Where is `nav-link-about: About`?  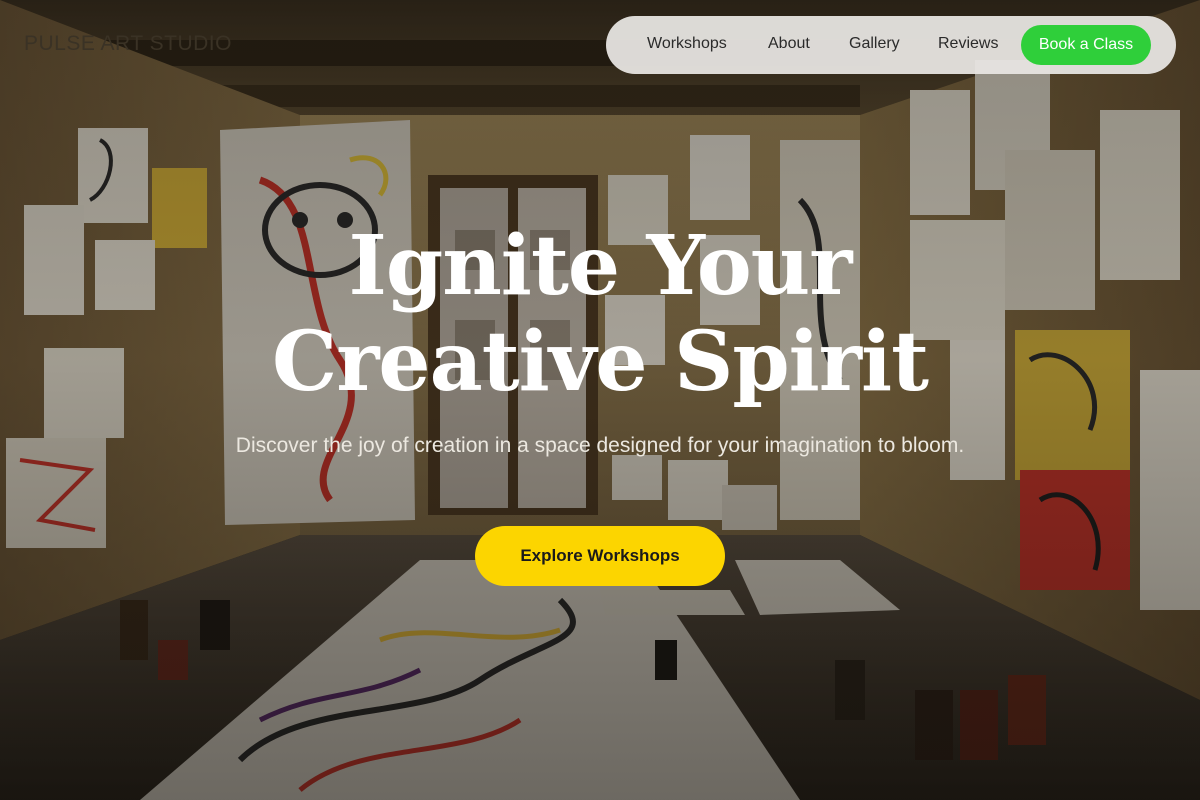 nav-link-about: About is located at coordinates (789, 44).